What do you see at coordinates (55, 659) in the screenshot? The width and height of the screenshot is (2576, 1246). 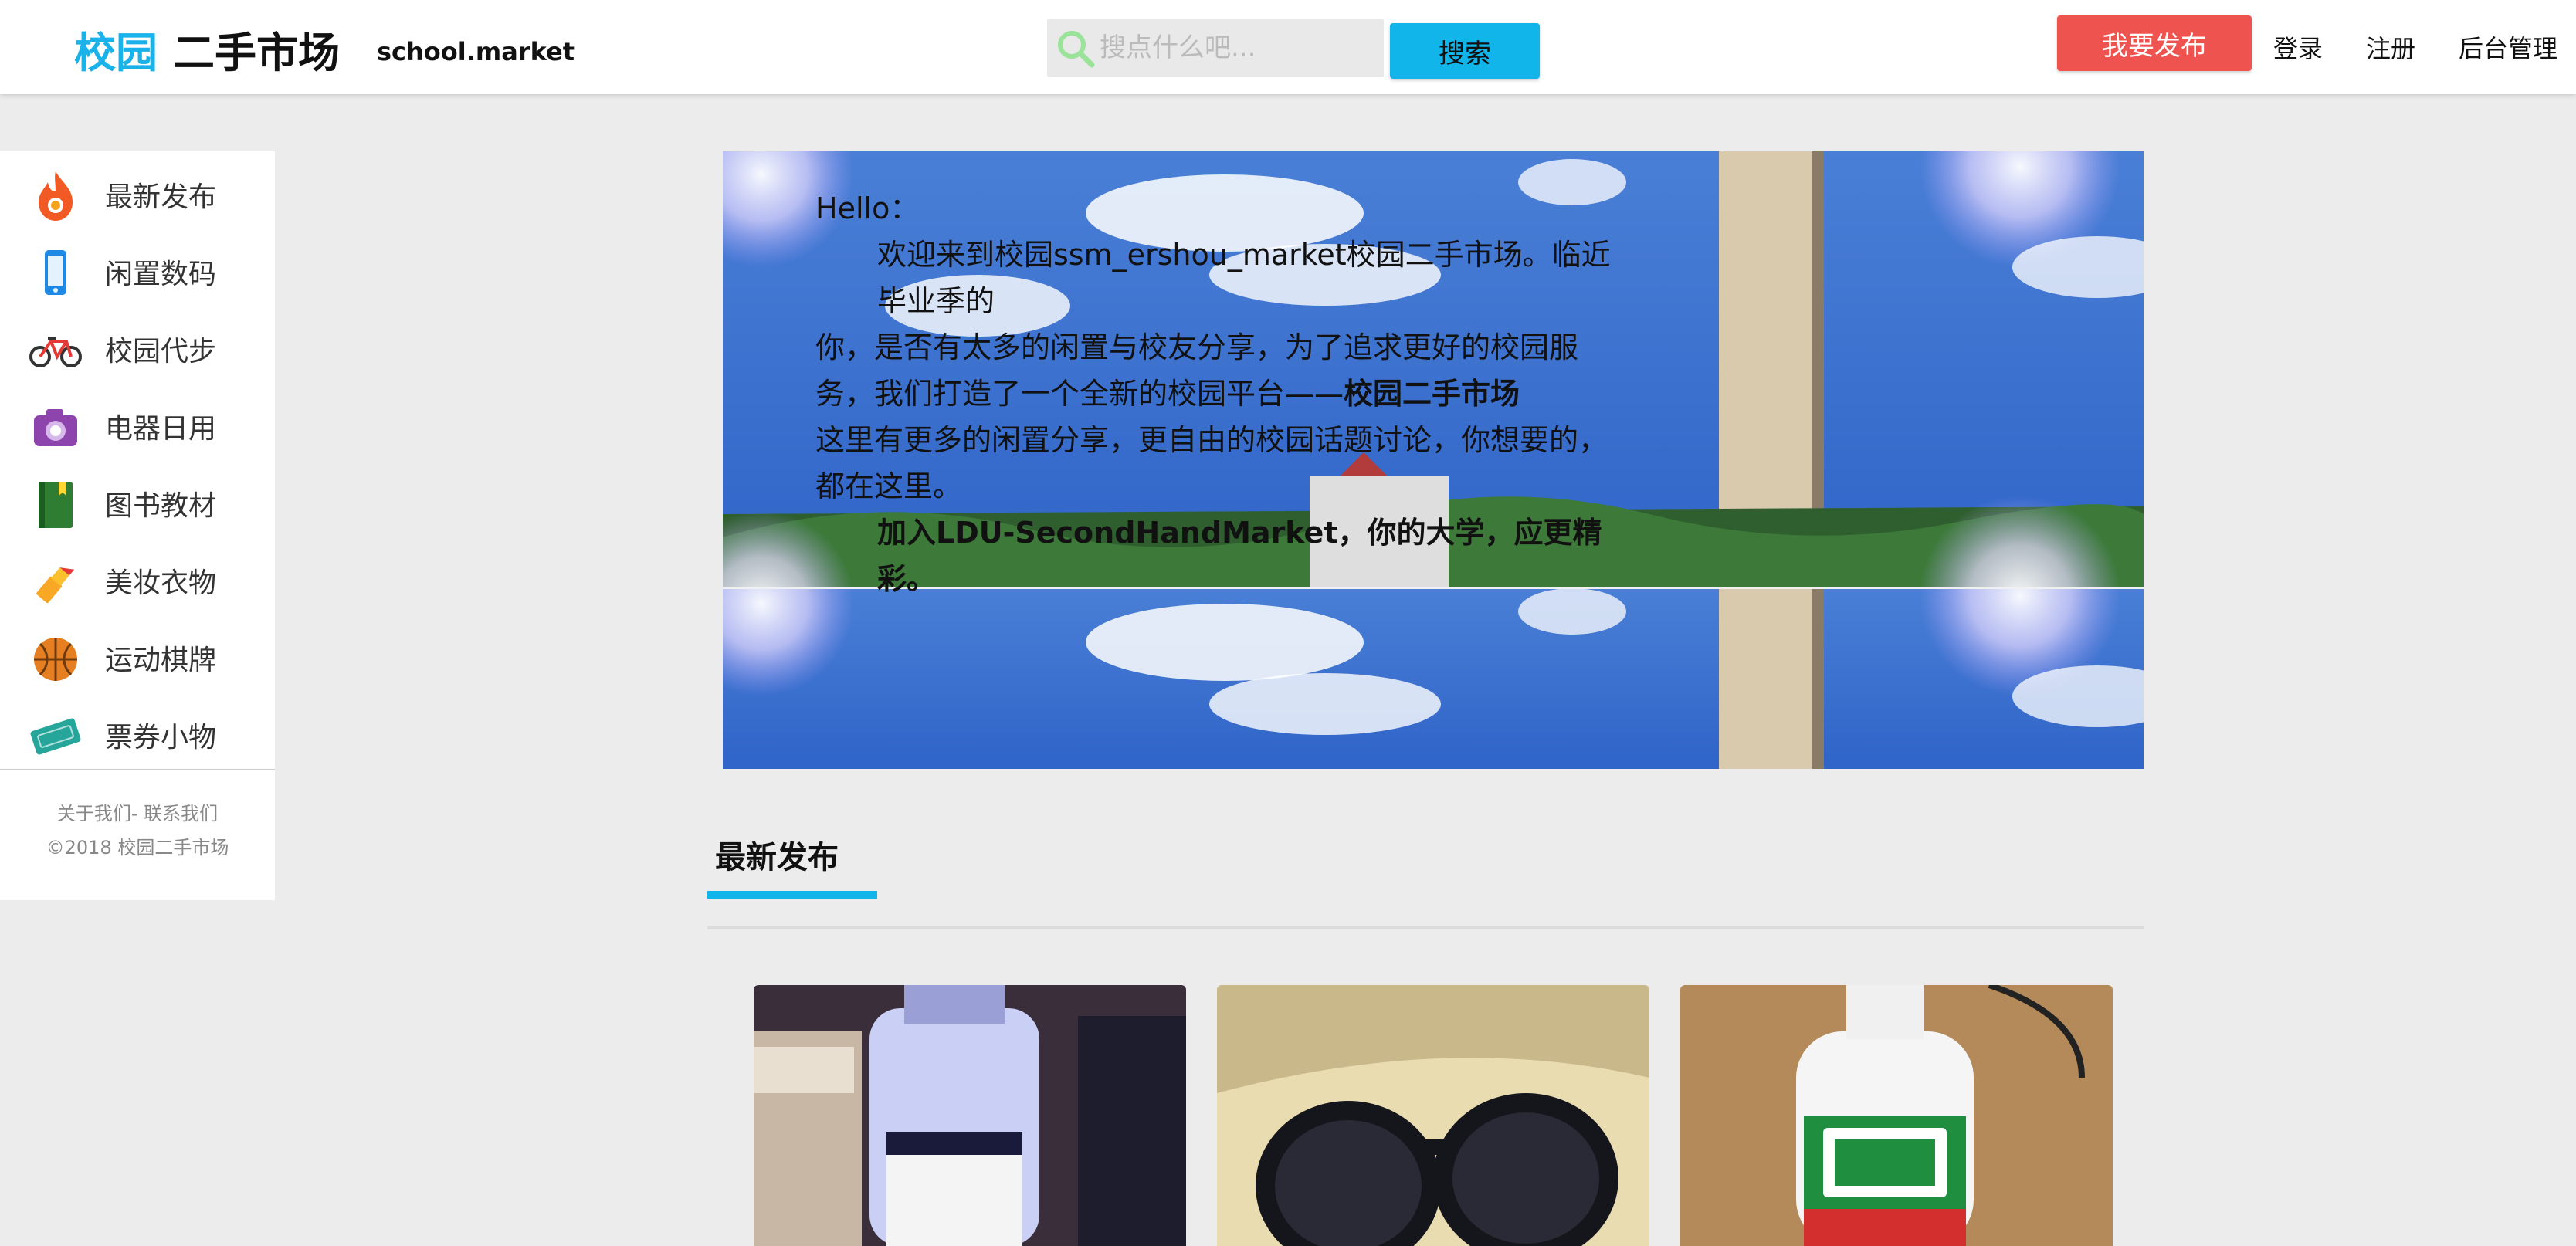 I see `basketball-icon` at bounding box center [55, 659].